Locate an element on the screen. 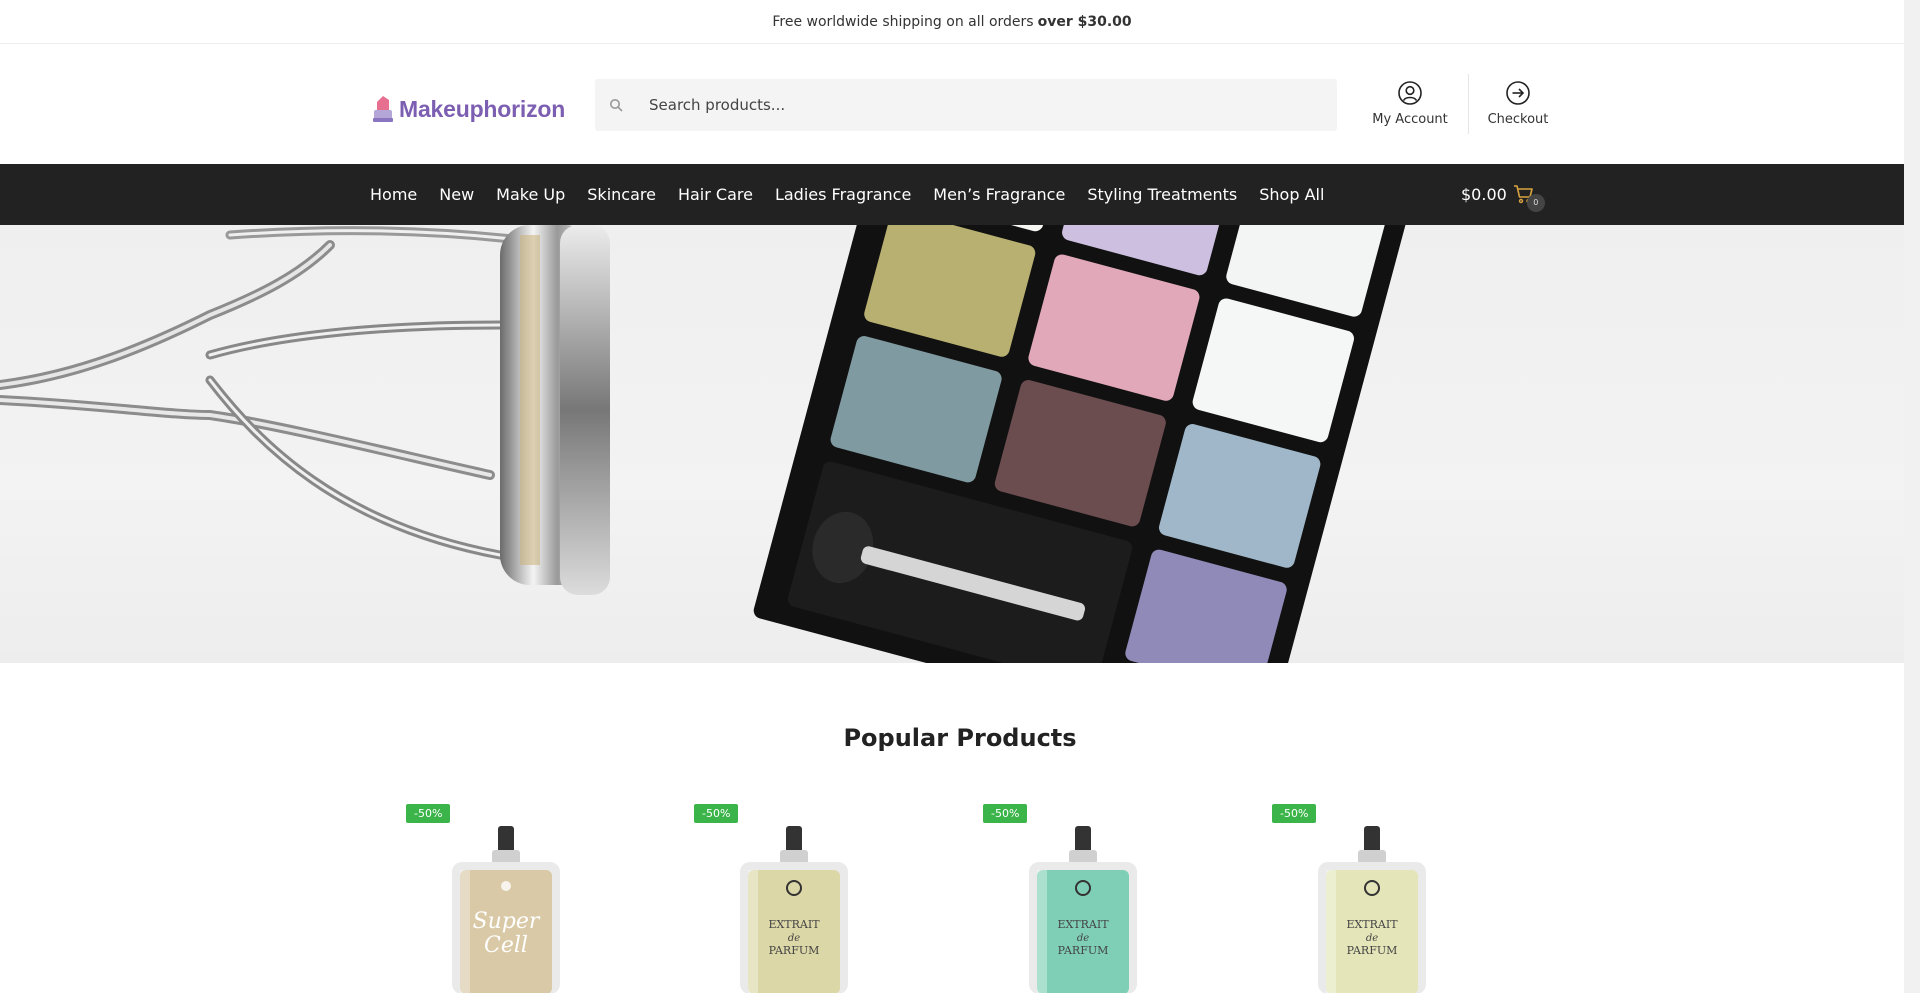  product-card: -50% Super Cell is located at coordinates (501, 898).